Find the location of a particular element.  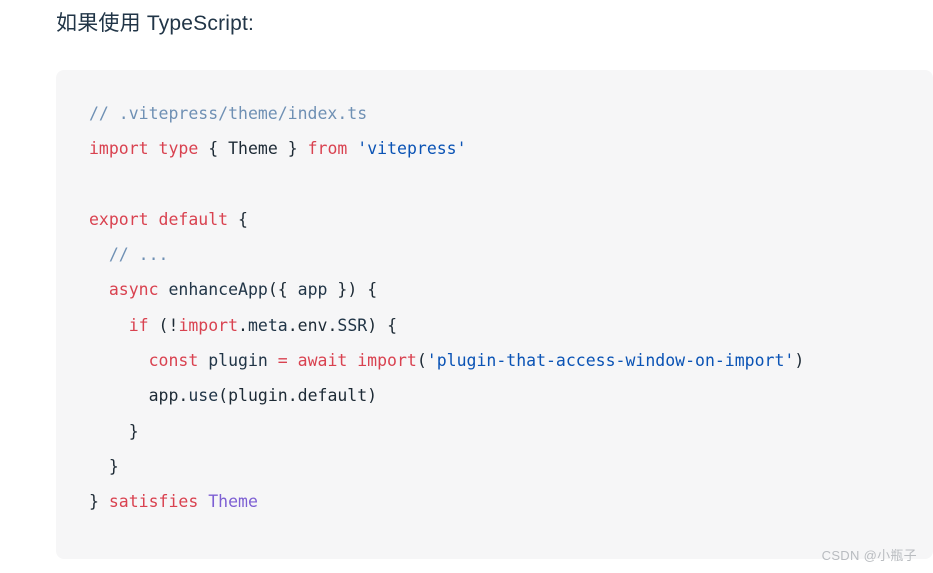

code-token-plain: }) { is located at coordinates (352, 290).